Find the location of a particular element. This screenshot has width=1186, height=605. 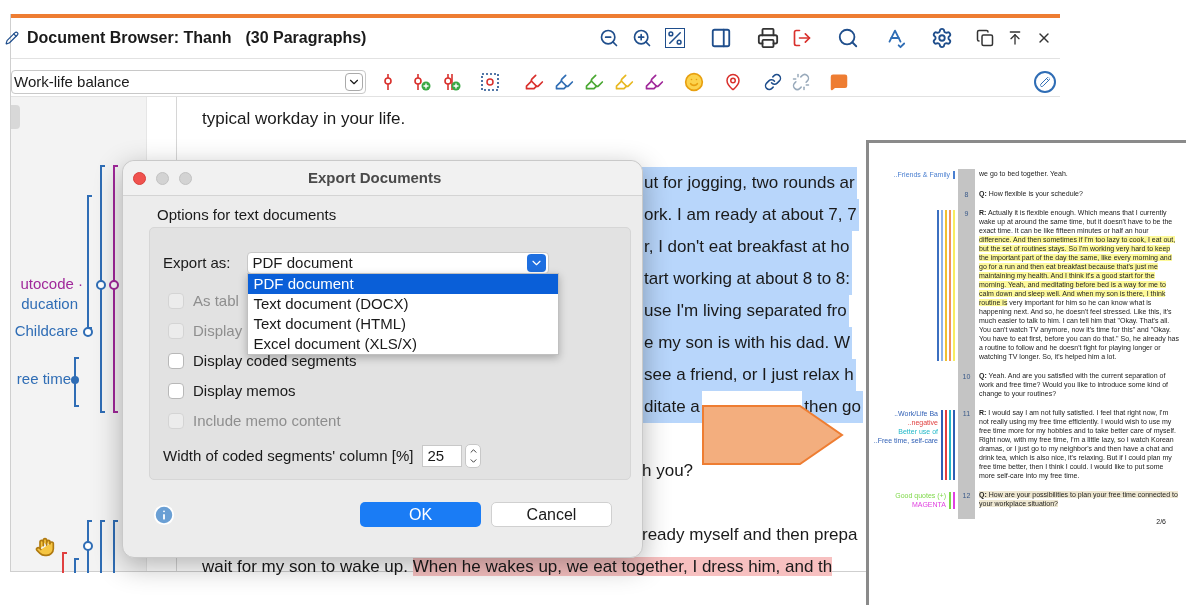

dialog-title: Export Documents is located at coordinates (375, 177).